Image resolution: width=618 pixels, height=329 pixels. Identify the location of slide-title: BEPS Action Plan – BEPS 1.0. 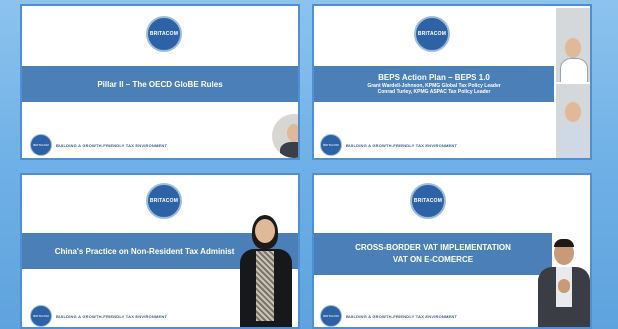
(434, 77).